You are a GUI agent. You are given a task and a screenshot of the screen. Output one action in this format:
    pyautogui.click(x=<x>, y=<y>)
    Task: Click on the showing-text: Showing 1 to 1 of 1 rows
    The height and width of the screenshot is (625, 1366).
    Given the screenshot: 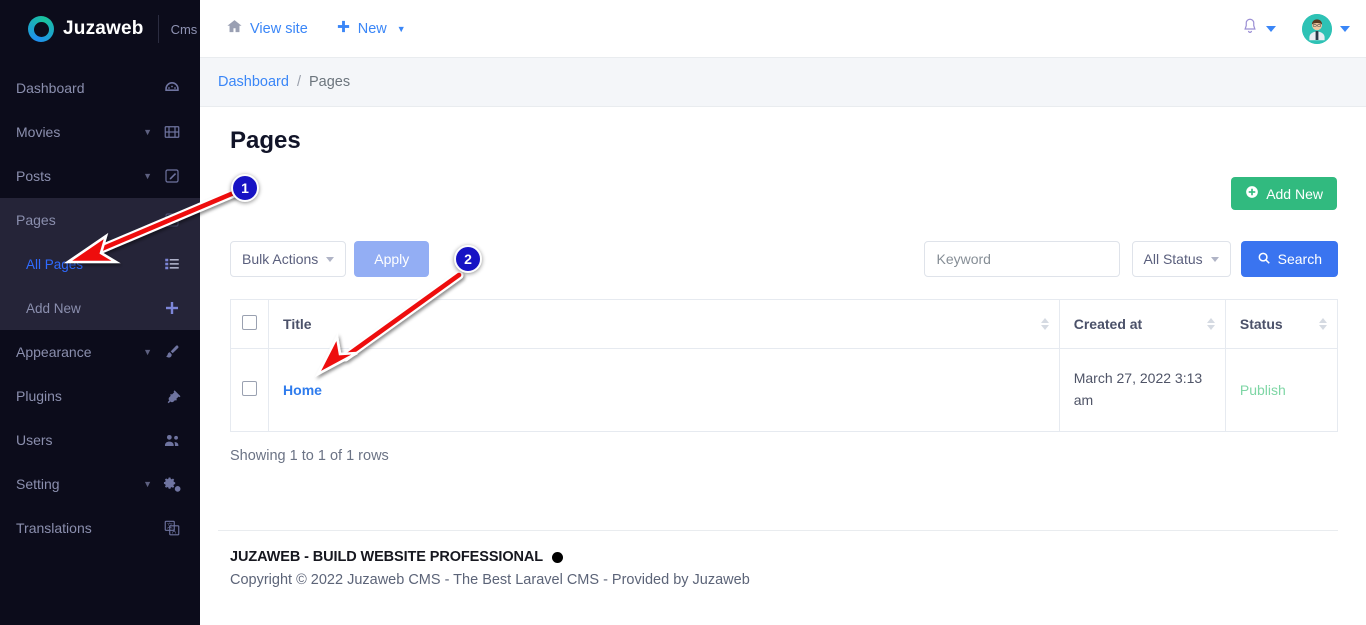 What is the action you would take?
    pyautogui.click(x=309, y=456)
    